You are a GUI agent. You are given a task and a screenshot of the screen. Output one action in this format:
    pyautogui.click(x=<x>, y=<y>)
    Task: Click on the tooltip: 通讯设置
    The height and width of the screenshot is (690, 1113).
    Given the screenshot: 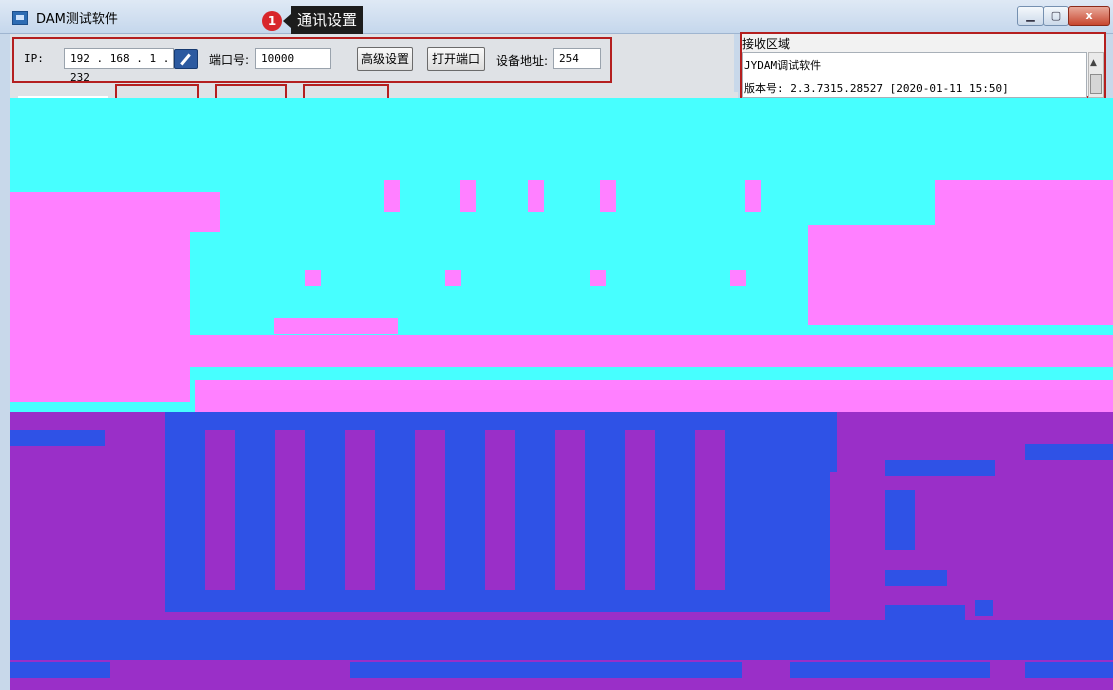 What is the action you would take?
    pyautogui.click(x=327, y=20)
    